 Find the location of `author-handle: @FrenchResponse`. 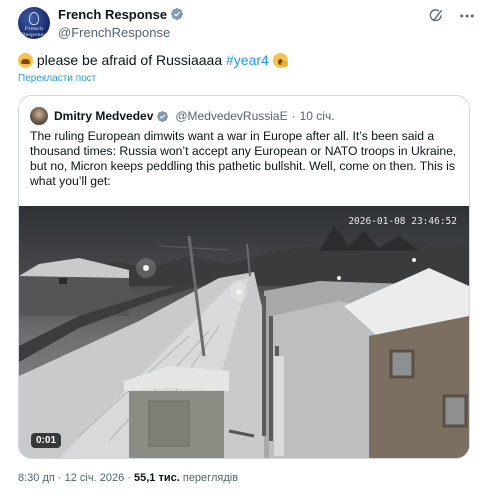

author-handle: @FrenchResponse is located at coordinates (121, 33).